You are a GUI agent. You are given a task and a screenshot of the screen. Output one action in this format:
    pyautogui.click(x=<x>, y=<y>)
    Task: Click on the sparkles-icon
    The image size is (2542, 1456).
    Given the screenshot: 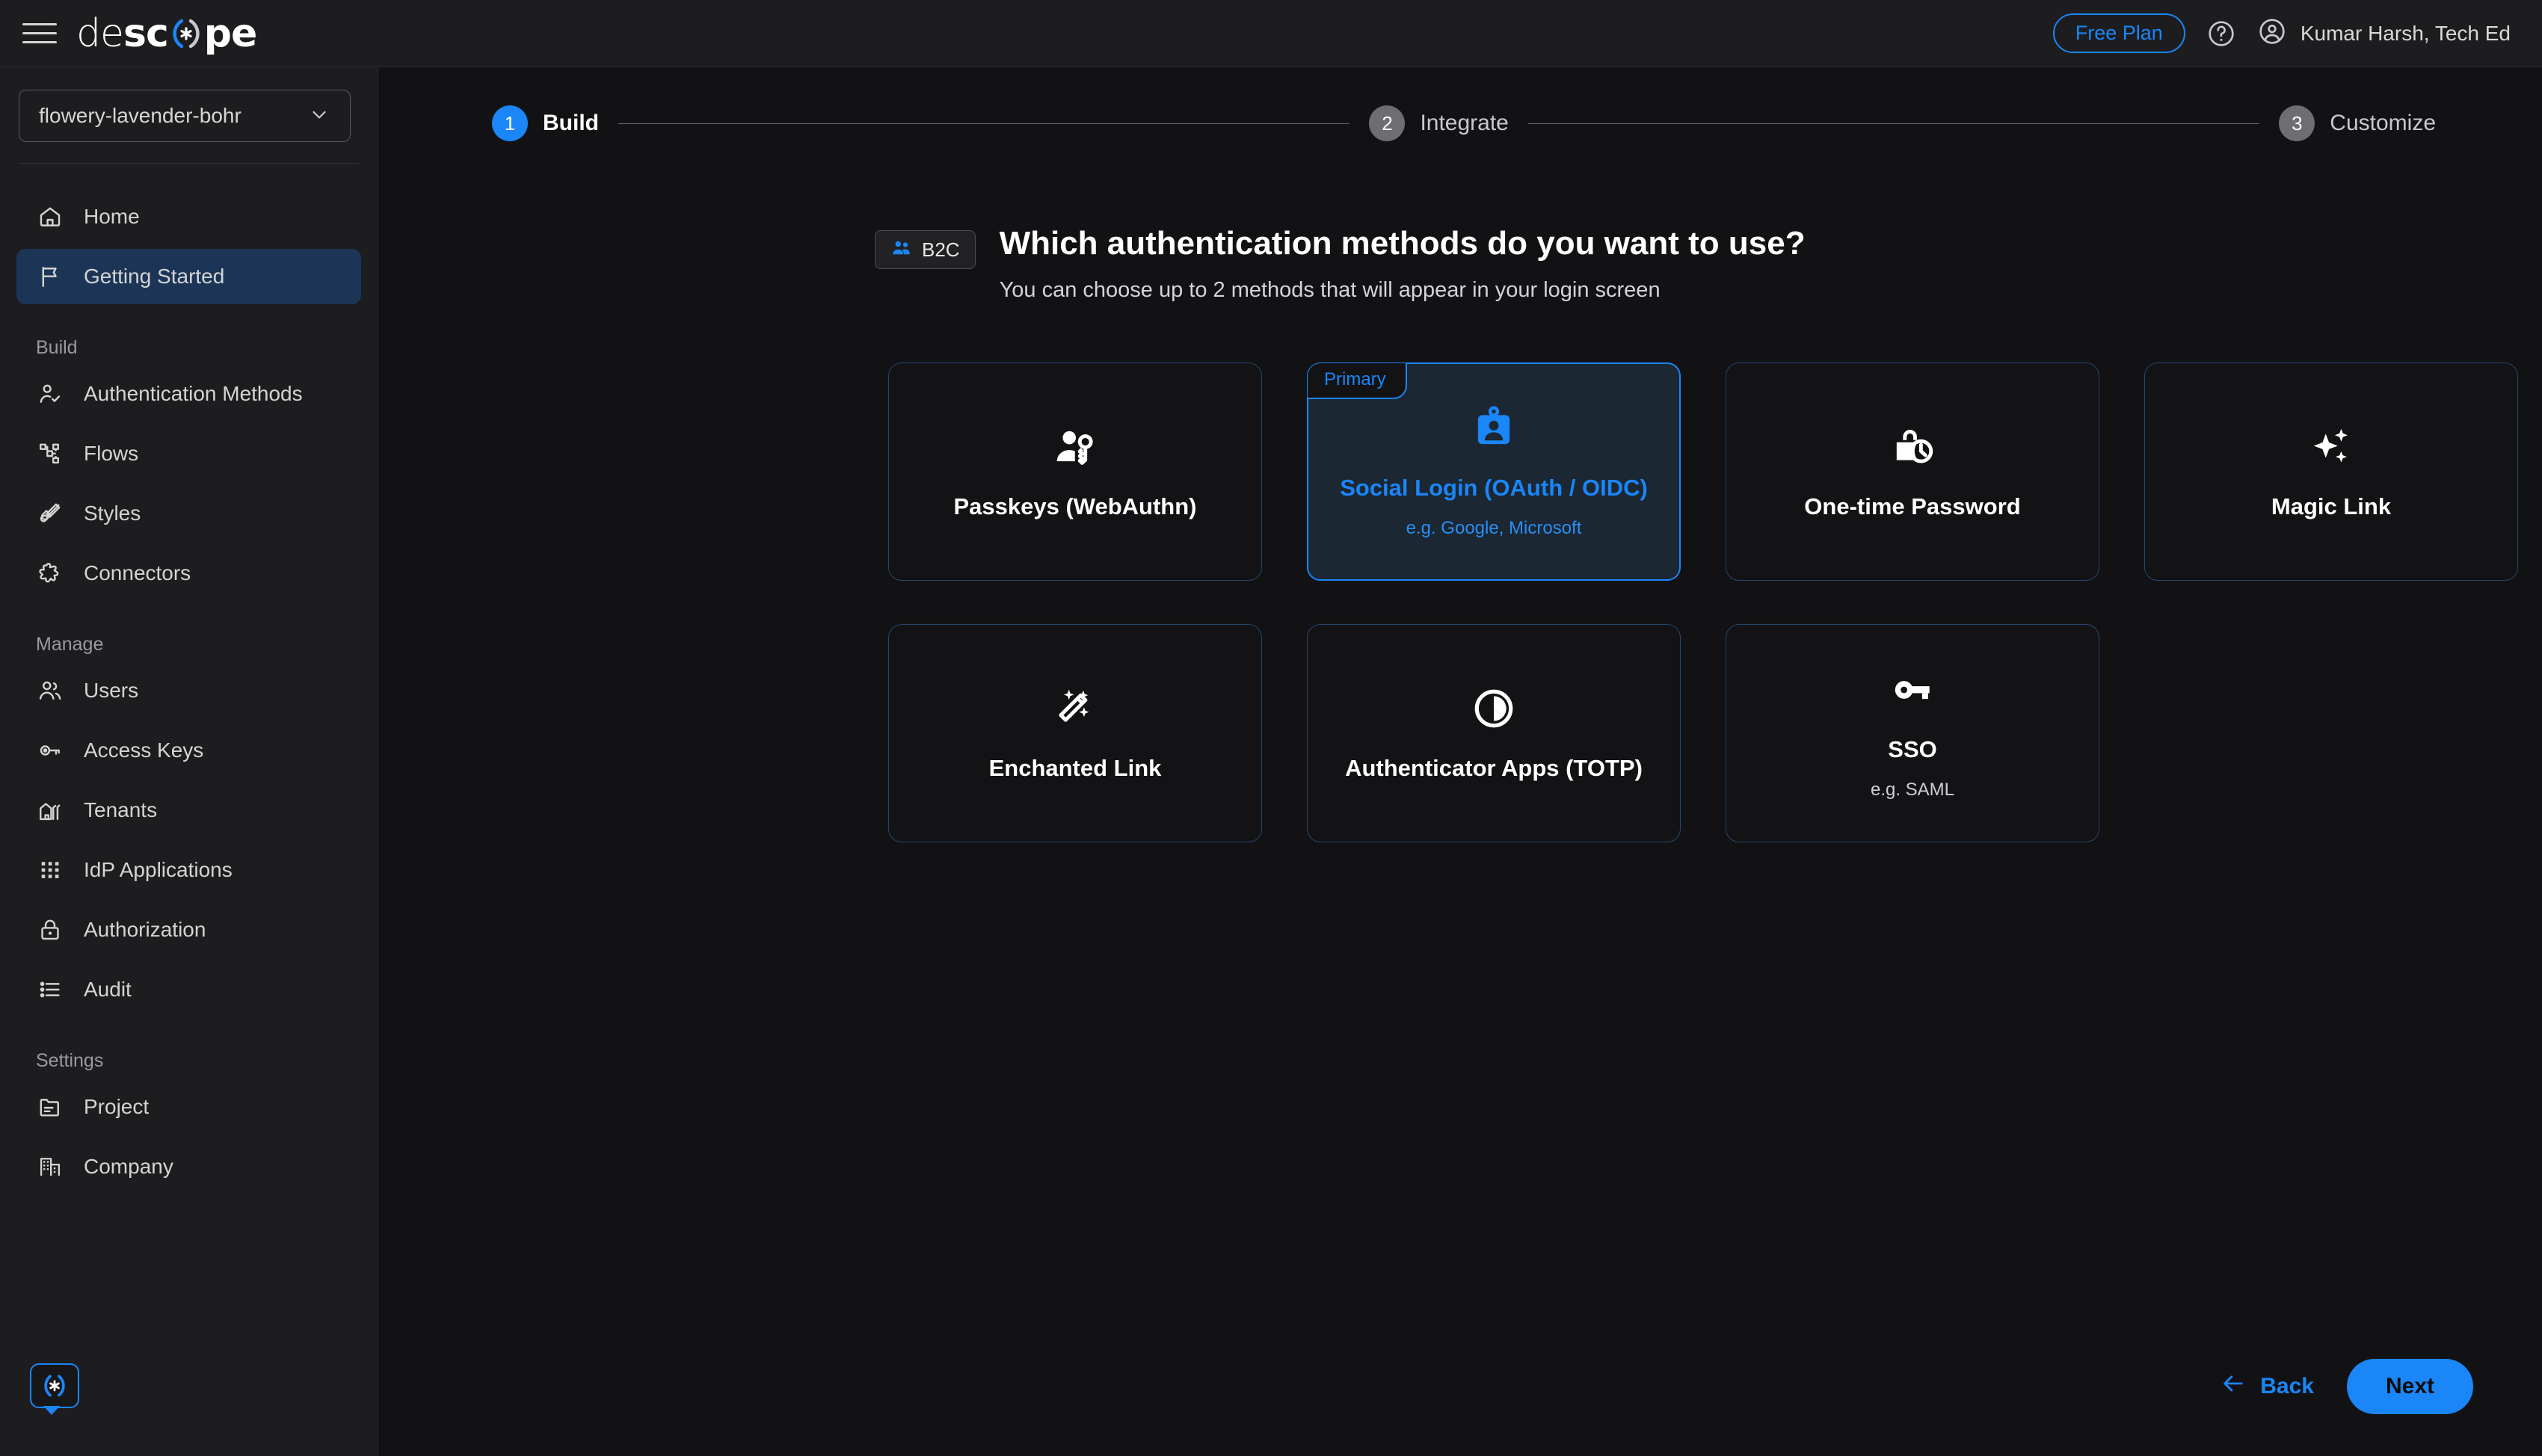 What is the action you would take?
    pyautogui.click(x=2331, y=447)
    